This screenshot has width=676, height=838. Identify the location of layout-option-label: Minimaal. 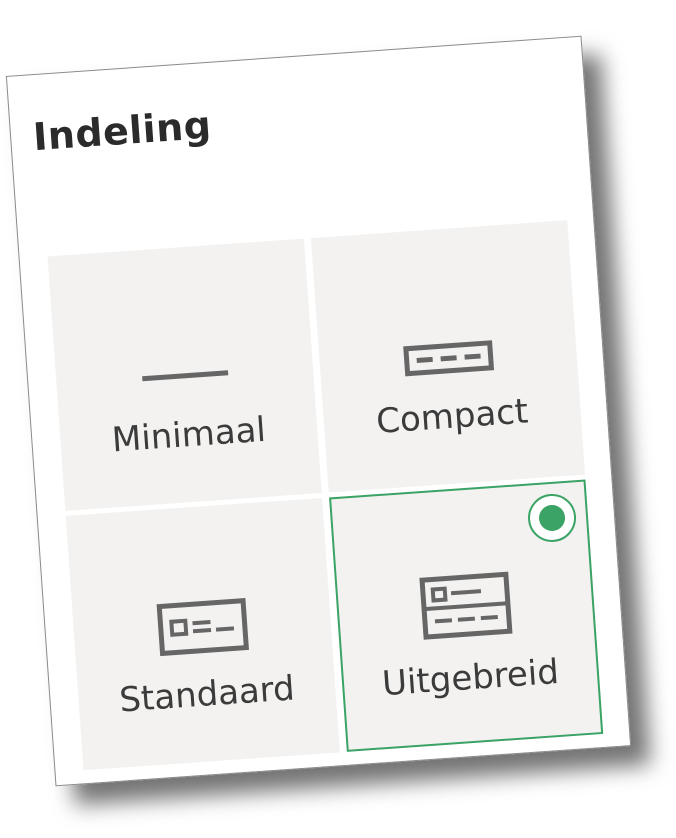
(189, 435).